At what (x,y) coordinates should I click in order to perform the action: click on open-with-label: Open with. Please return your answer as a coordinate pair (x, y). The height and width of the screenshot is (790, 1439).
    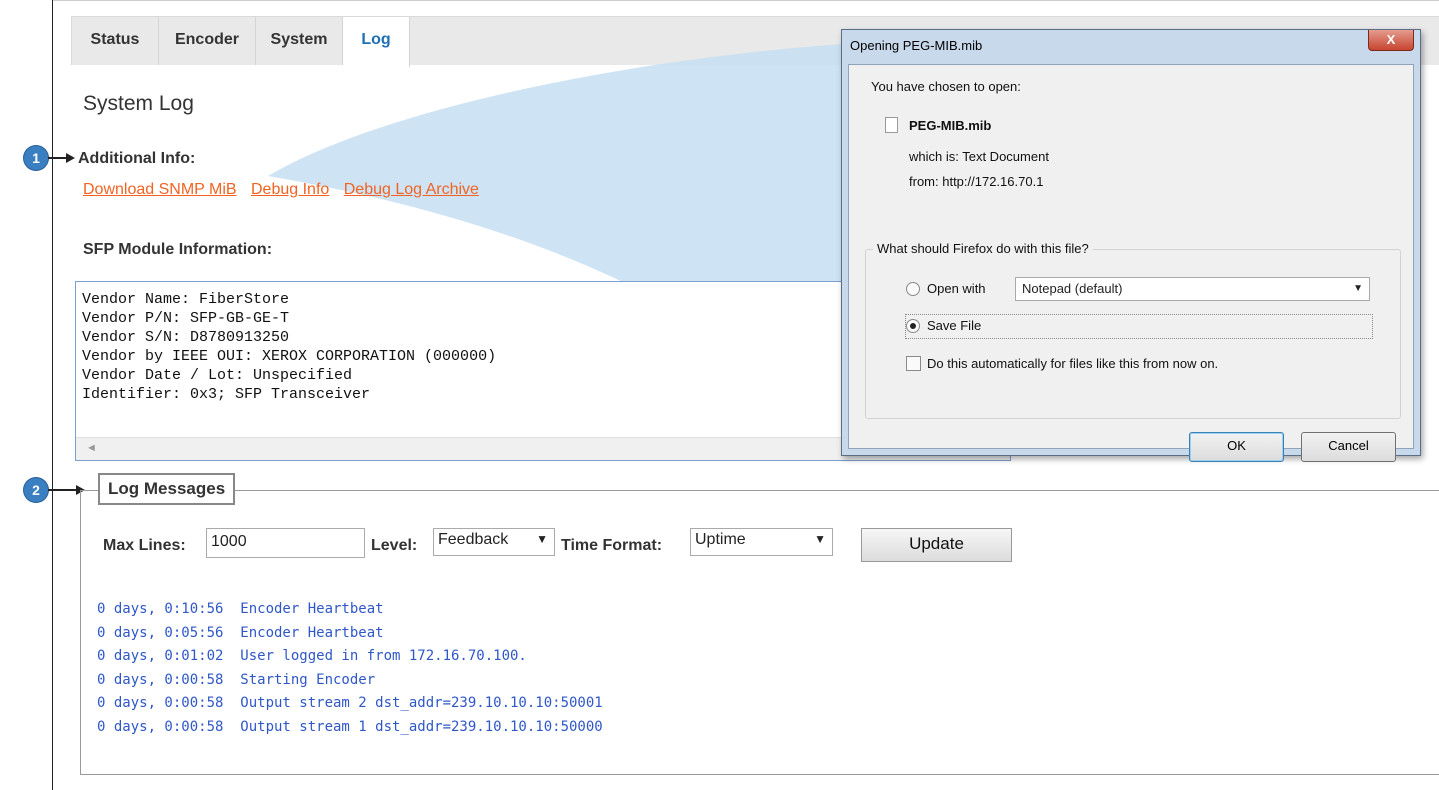
    Looking at the image, I should click on (956, 288).